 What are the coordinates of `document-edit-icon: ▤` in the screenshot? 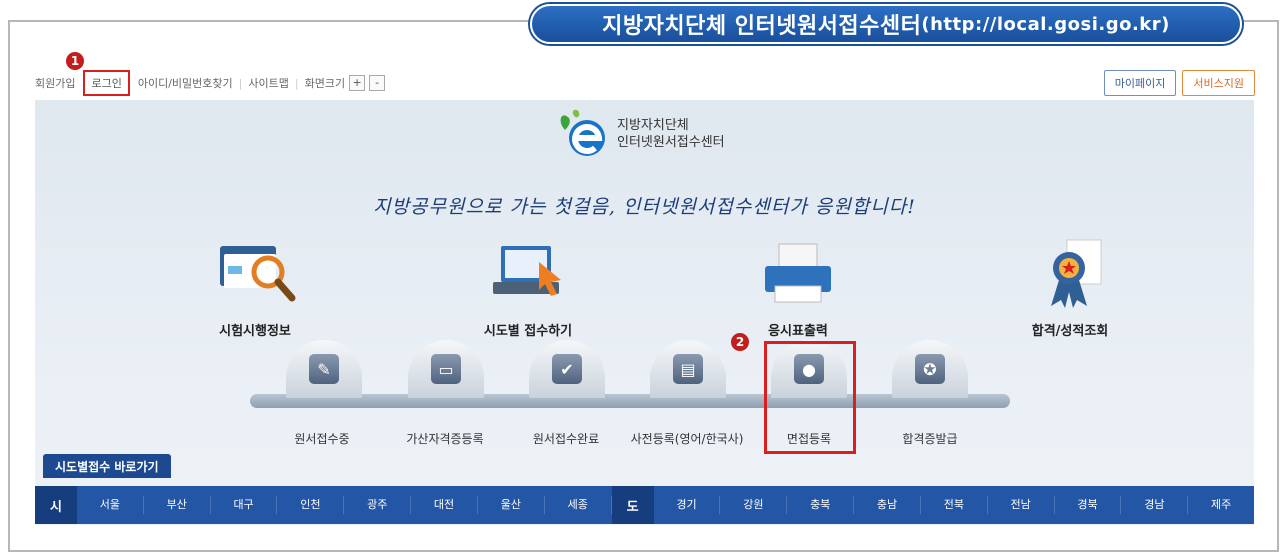 It's located at (688, 369).